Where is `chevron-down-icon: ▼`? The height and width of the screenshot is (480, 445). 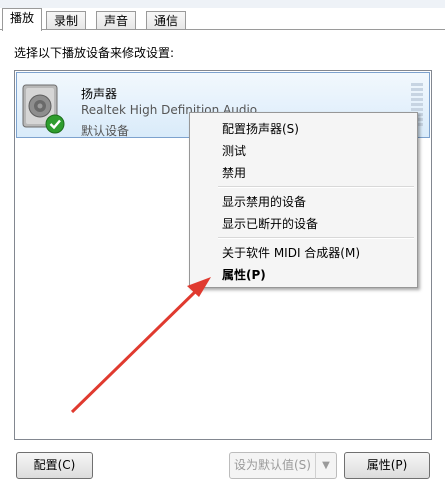
chevron-down-icon: ▼ is located at coordinates (326, 465).